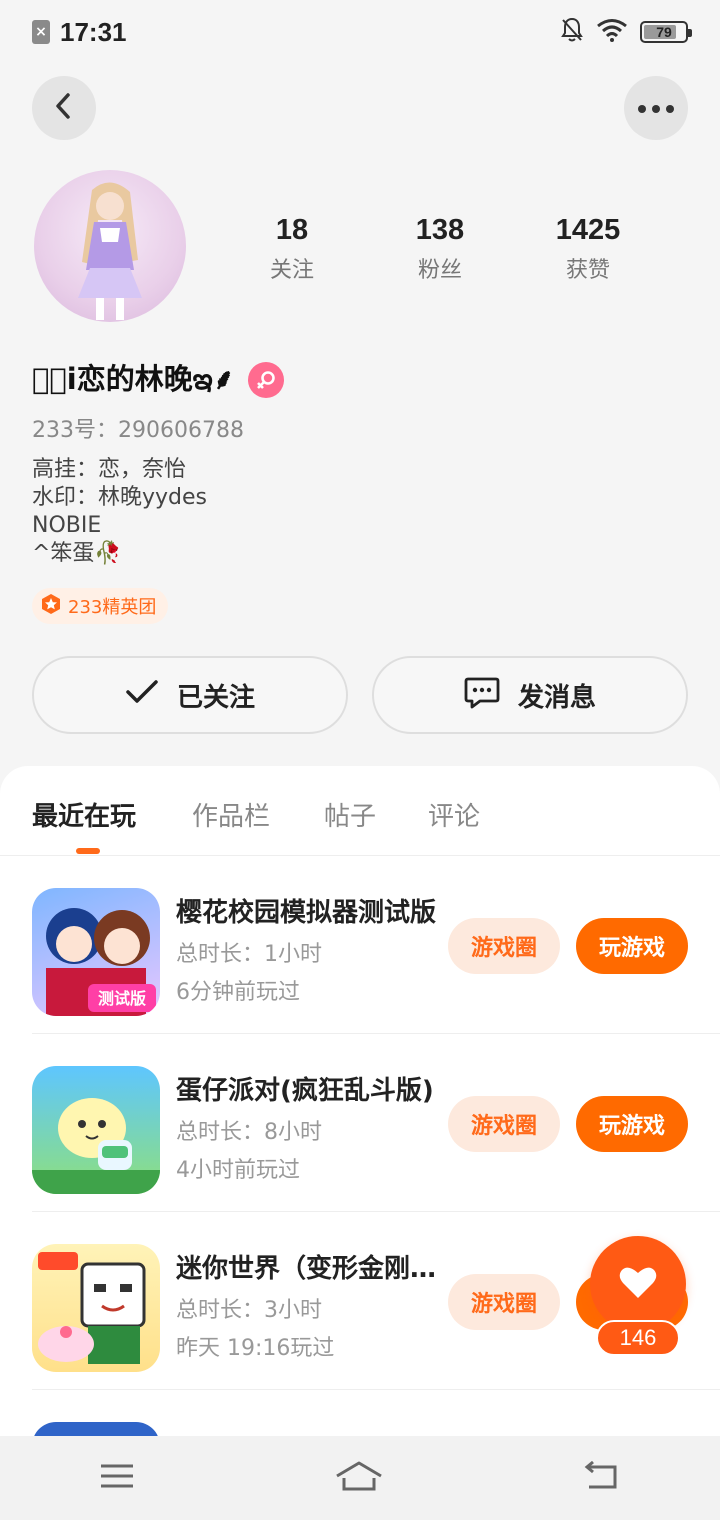  What do you see at coordinates (96, 952) in the screenshot?
I see `sakura-school-icon: 测试版` at bounding box center [96, 952].